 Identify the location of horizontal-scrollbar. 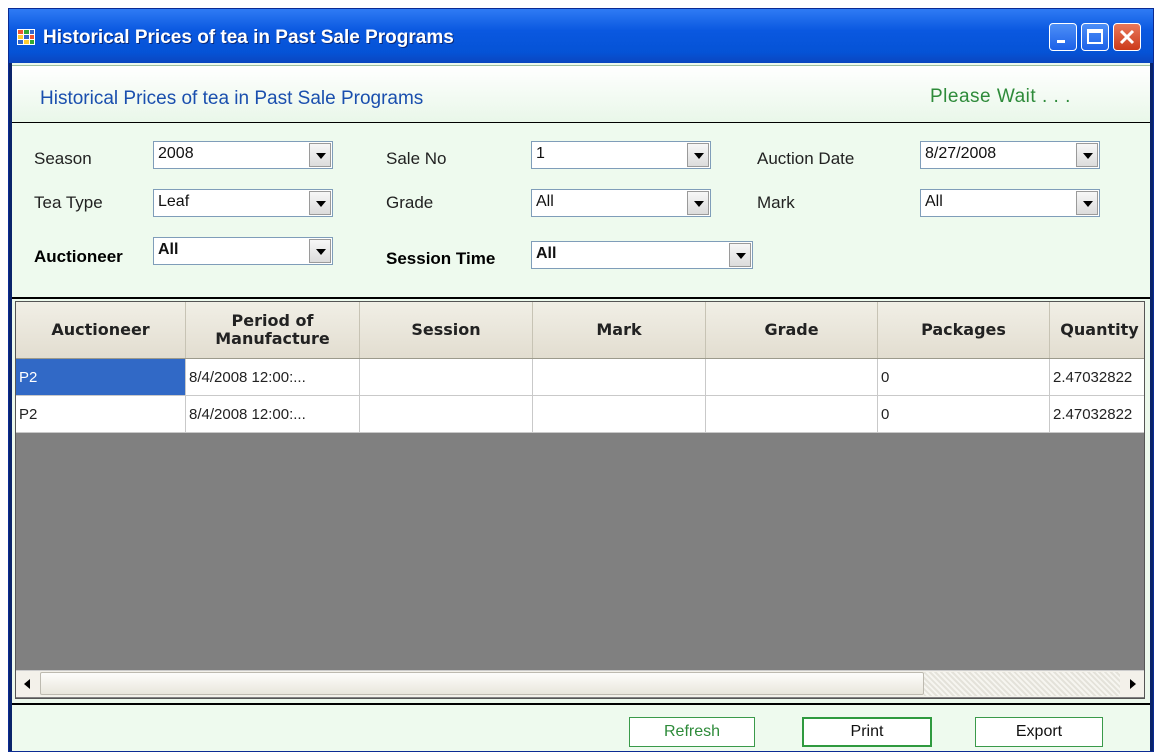
(580, 683).